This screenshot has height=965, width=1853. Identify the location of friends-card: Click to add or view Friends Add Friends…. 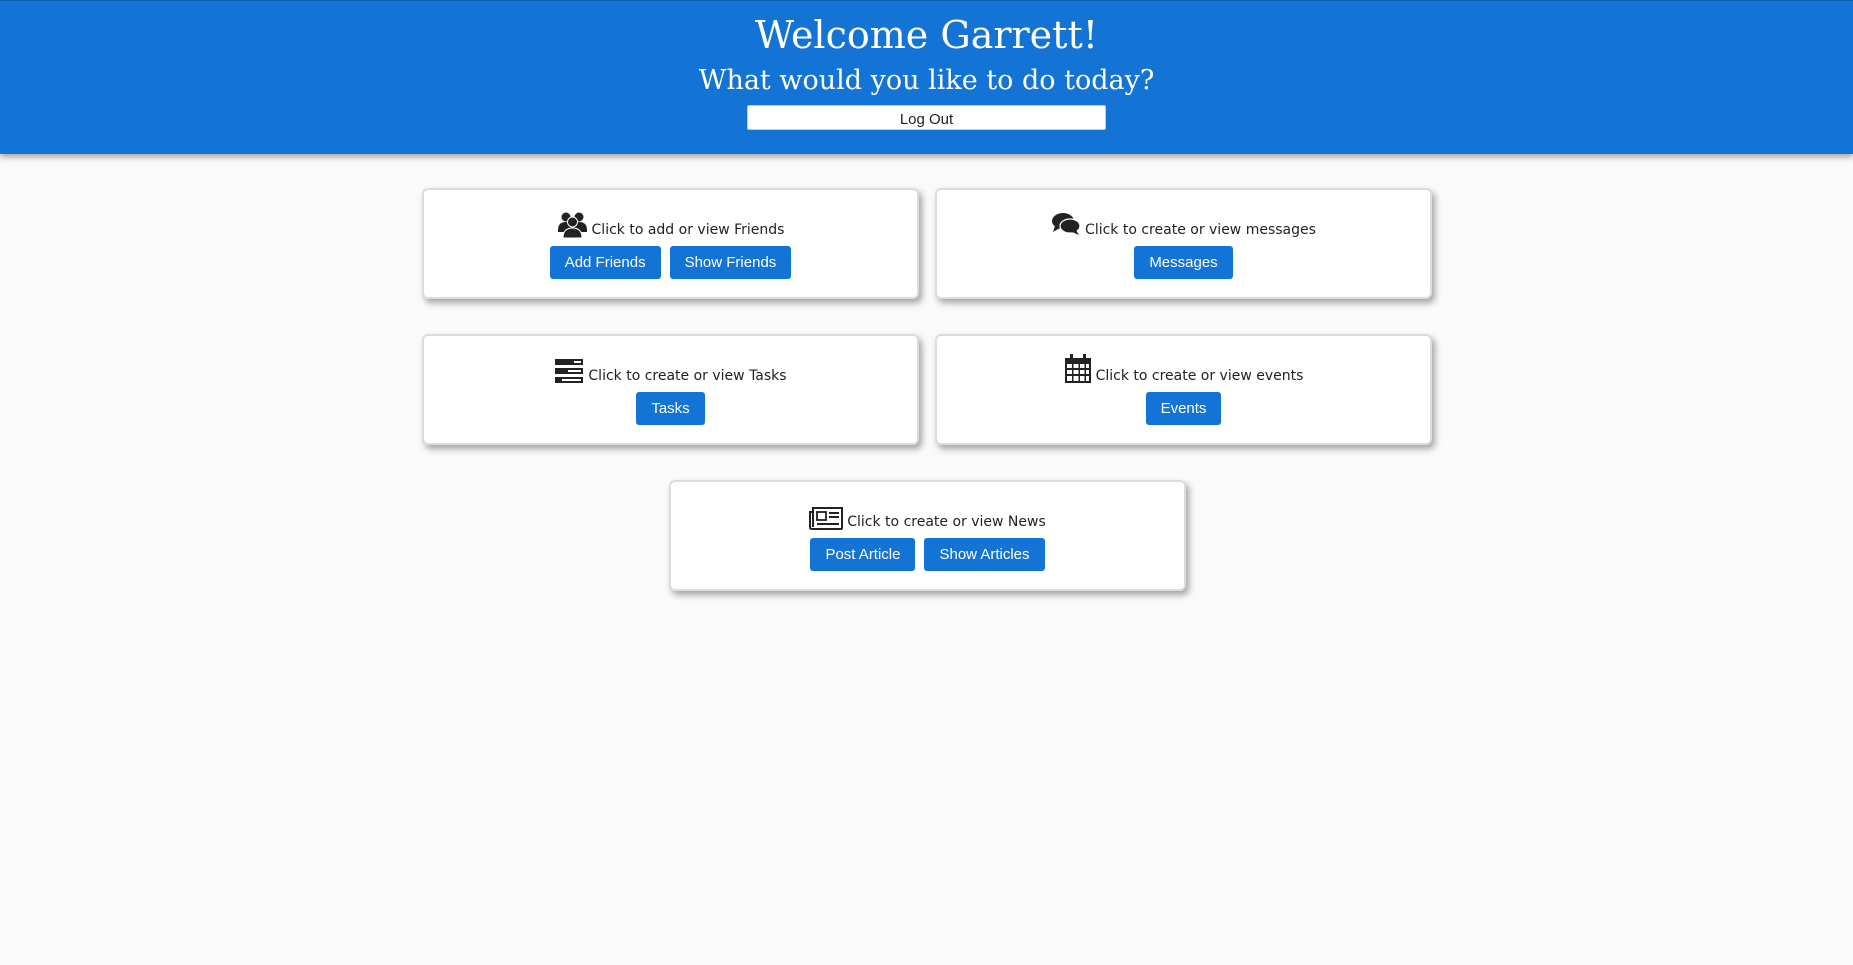
(670, 243).